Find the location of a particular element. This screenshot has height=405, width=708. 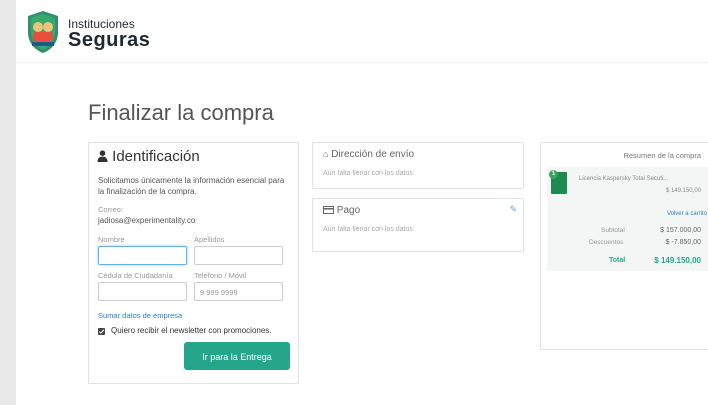

go-to-delivery-button: Ir para la Entrega is located at coordinates (237, 356).